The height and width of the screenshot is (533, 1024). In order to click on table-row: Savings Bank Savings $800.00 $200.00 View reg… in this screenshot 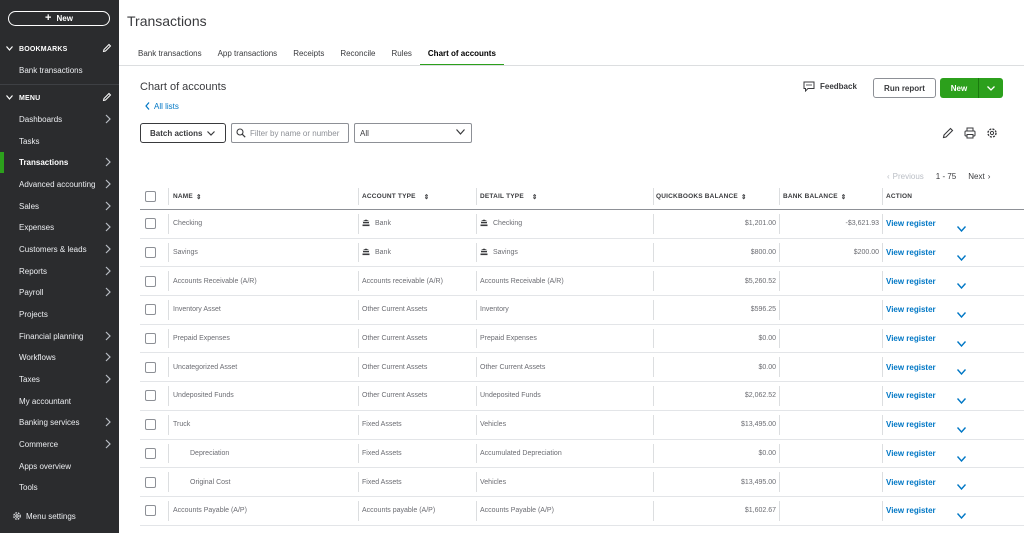, I will do `click(582, 253)`.